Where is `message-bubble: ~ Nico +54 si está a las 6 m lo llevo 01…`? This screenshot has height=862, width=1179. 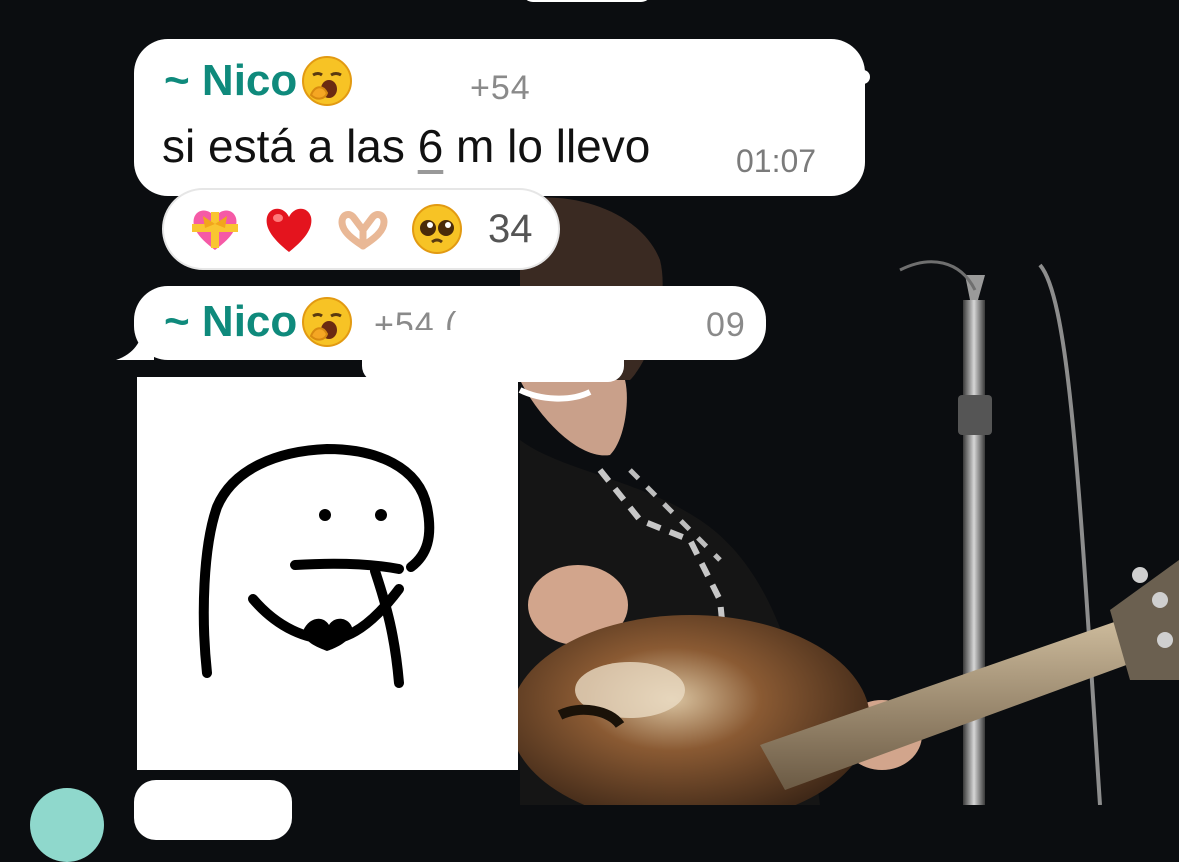
message-bubble: ~ Nico +54 si está a las 6 m lo llevo 01… is located at coordinates (499, 117).